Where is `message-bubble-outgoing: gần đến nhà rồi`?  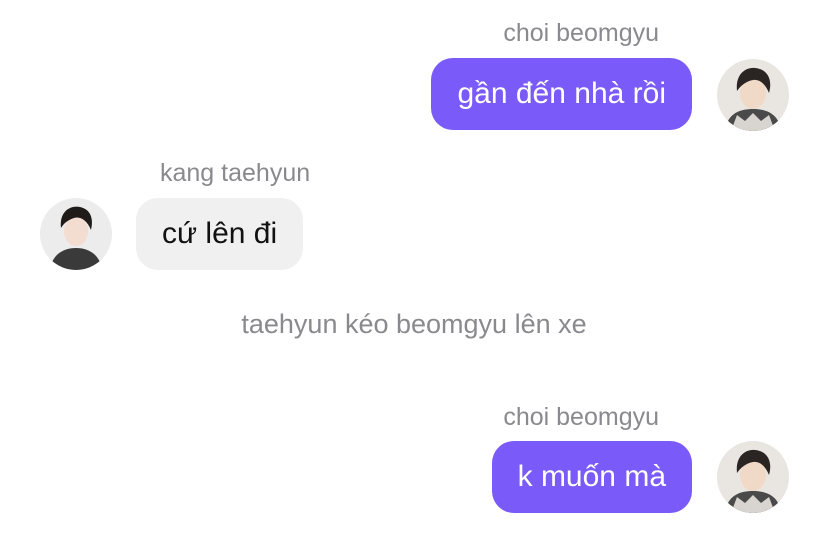
message-bubble-outgoing: gần đến nhà rồi is located at coordinates (561, 94).